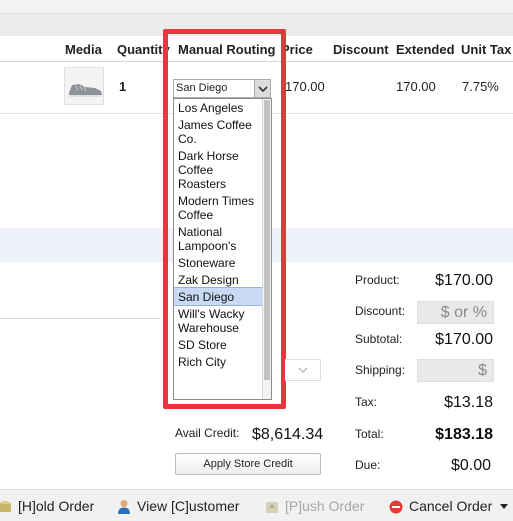 This screenshot has width=513, height=521. Describe the element at coordinates (416, 86) in the screenshot. I see `extended-value: 170.00` at that location.